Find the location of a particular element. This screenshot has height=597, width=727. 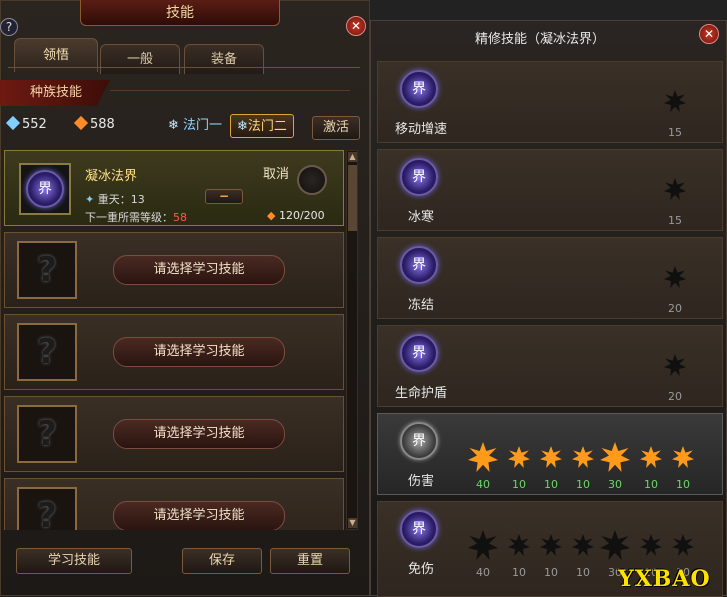

door-two: ❄法门二 is located at coordinates (262, 126).